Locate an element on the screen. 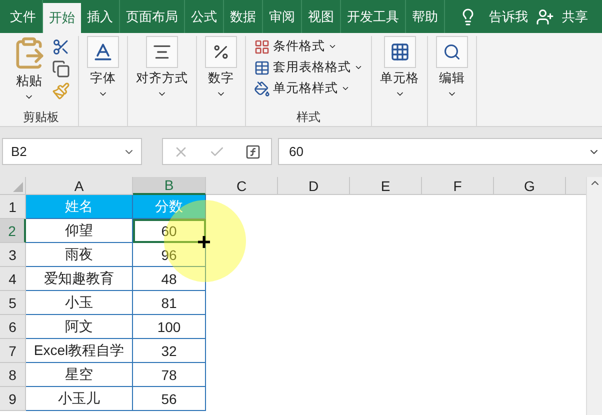  group-label: 样式 is located at coordinates (308, 117).